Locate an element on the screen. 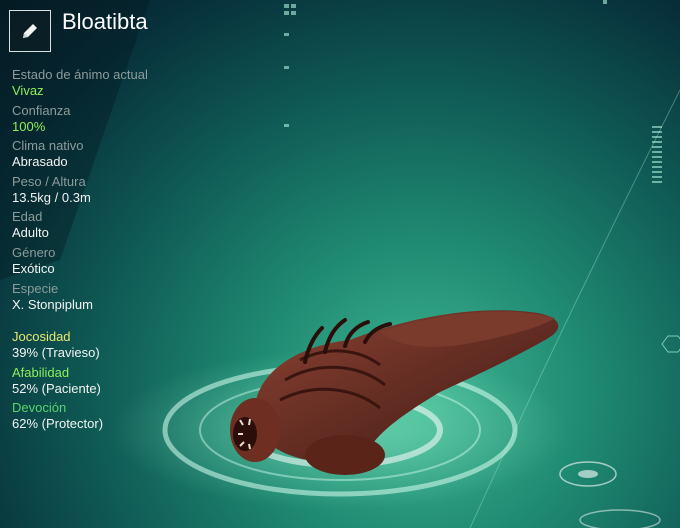 This screenshot has height=528, width=680. stat-row: Estado de ánimo actual Vivaz is located at coordinates (112, 85).